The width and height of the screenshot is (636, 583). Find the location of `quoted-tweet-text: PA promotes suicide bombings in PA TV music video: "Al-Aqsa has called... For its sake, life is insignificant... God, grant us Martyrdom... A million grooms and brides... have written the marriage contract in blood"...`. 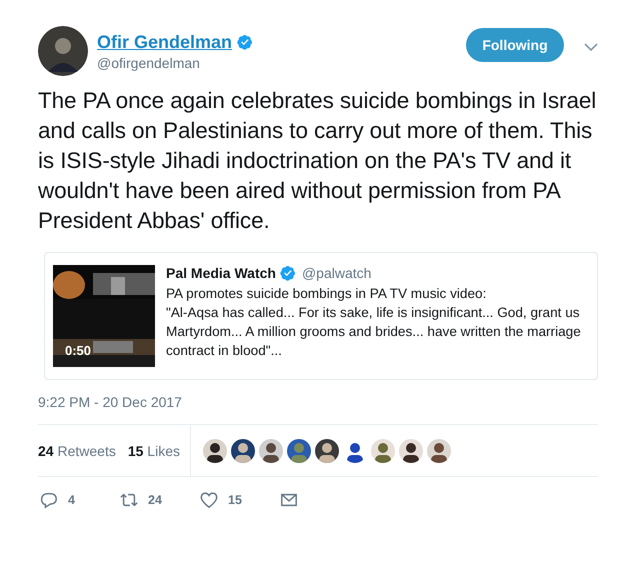

quoted-tweet-text: PA promotes suicide bombings in PA TV music video: "Al-Aqsa has called... For its sake, life is insignificant... God, grant us Martyrdom... A million grooms and brides... have written the marriage contract in blood"... is located at coordinates (374, 322).